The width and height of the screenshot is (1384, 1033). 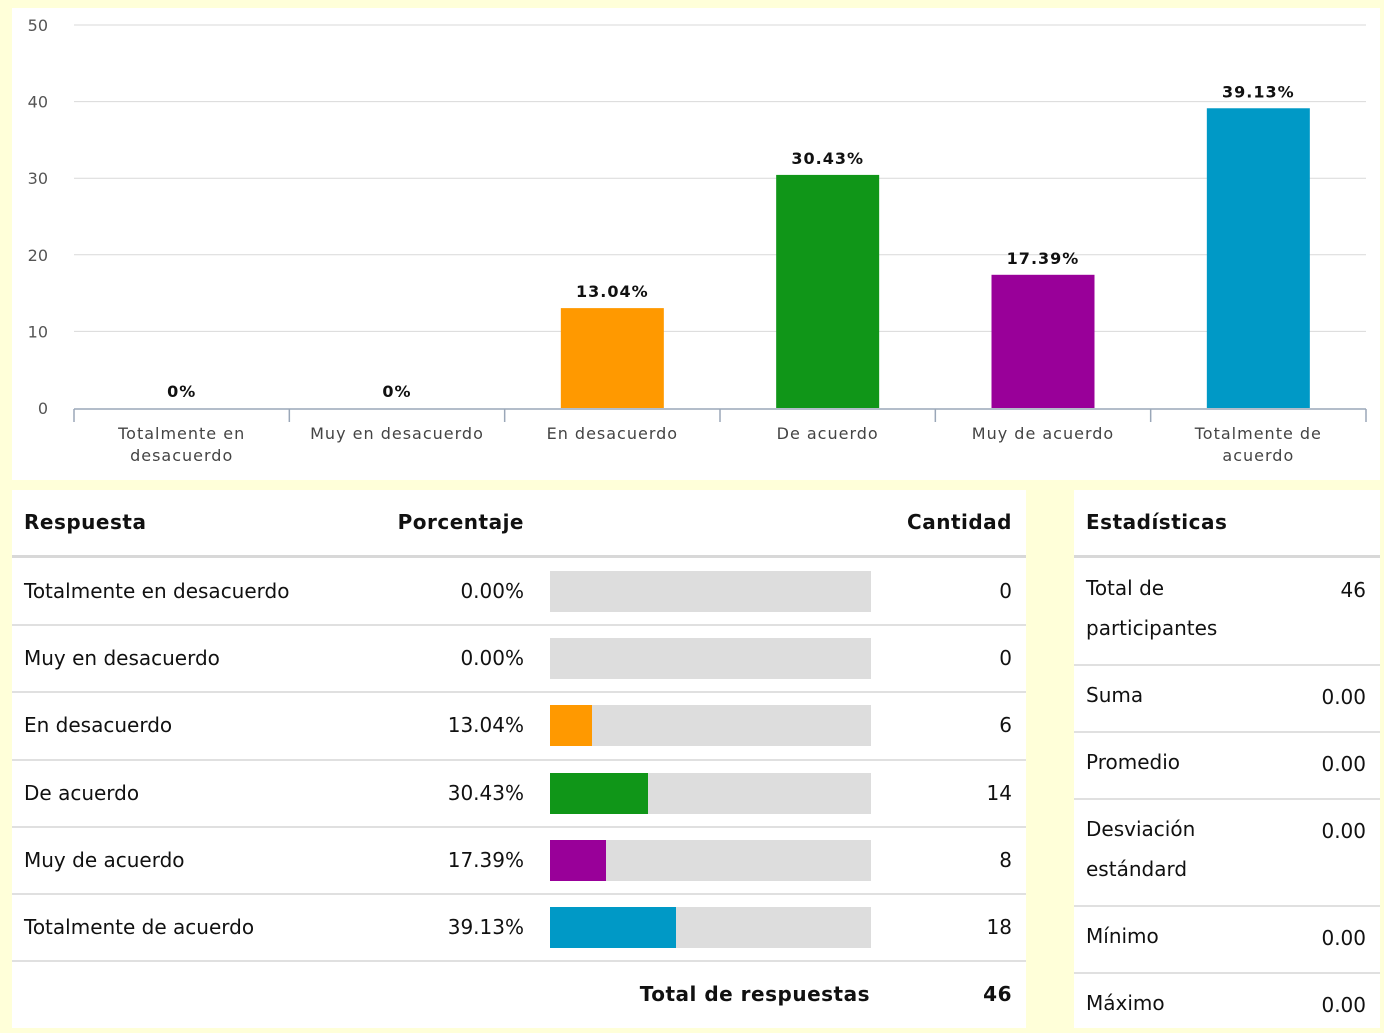 What do you see at coordinates (1353, 590) in the screenshot?
I see `stats-value: 46` at bounding box center [1353, 590].